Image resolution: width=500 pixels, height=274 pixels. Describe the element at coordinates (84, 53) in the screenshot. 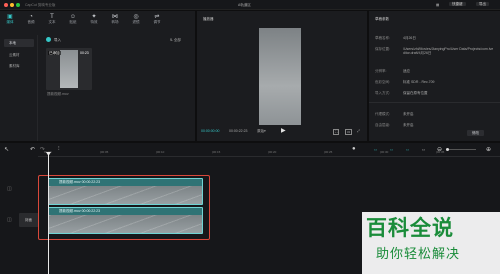

I see `clip-duration: 00:23` at that location.